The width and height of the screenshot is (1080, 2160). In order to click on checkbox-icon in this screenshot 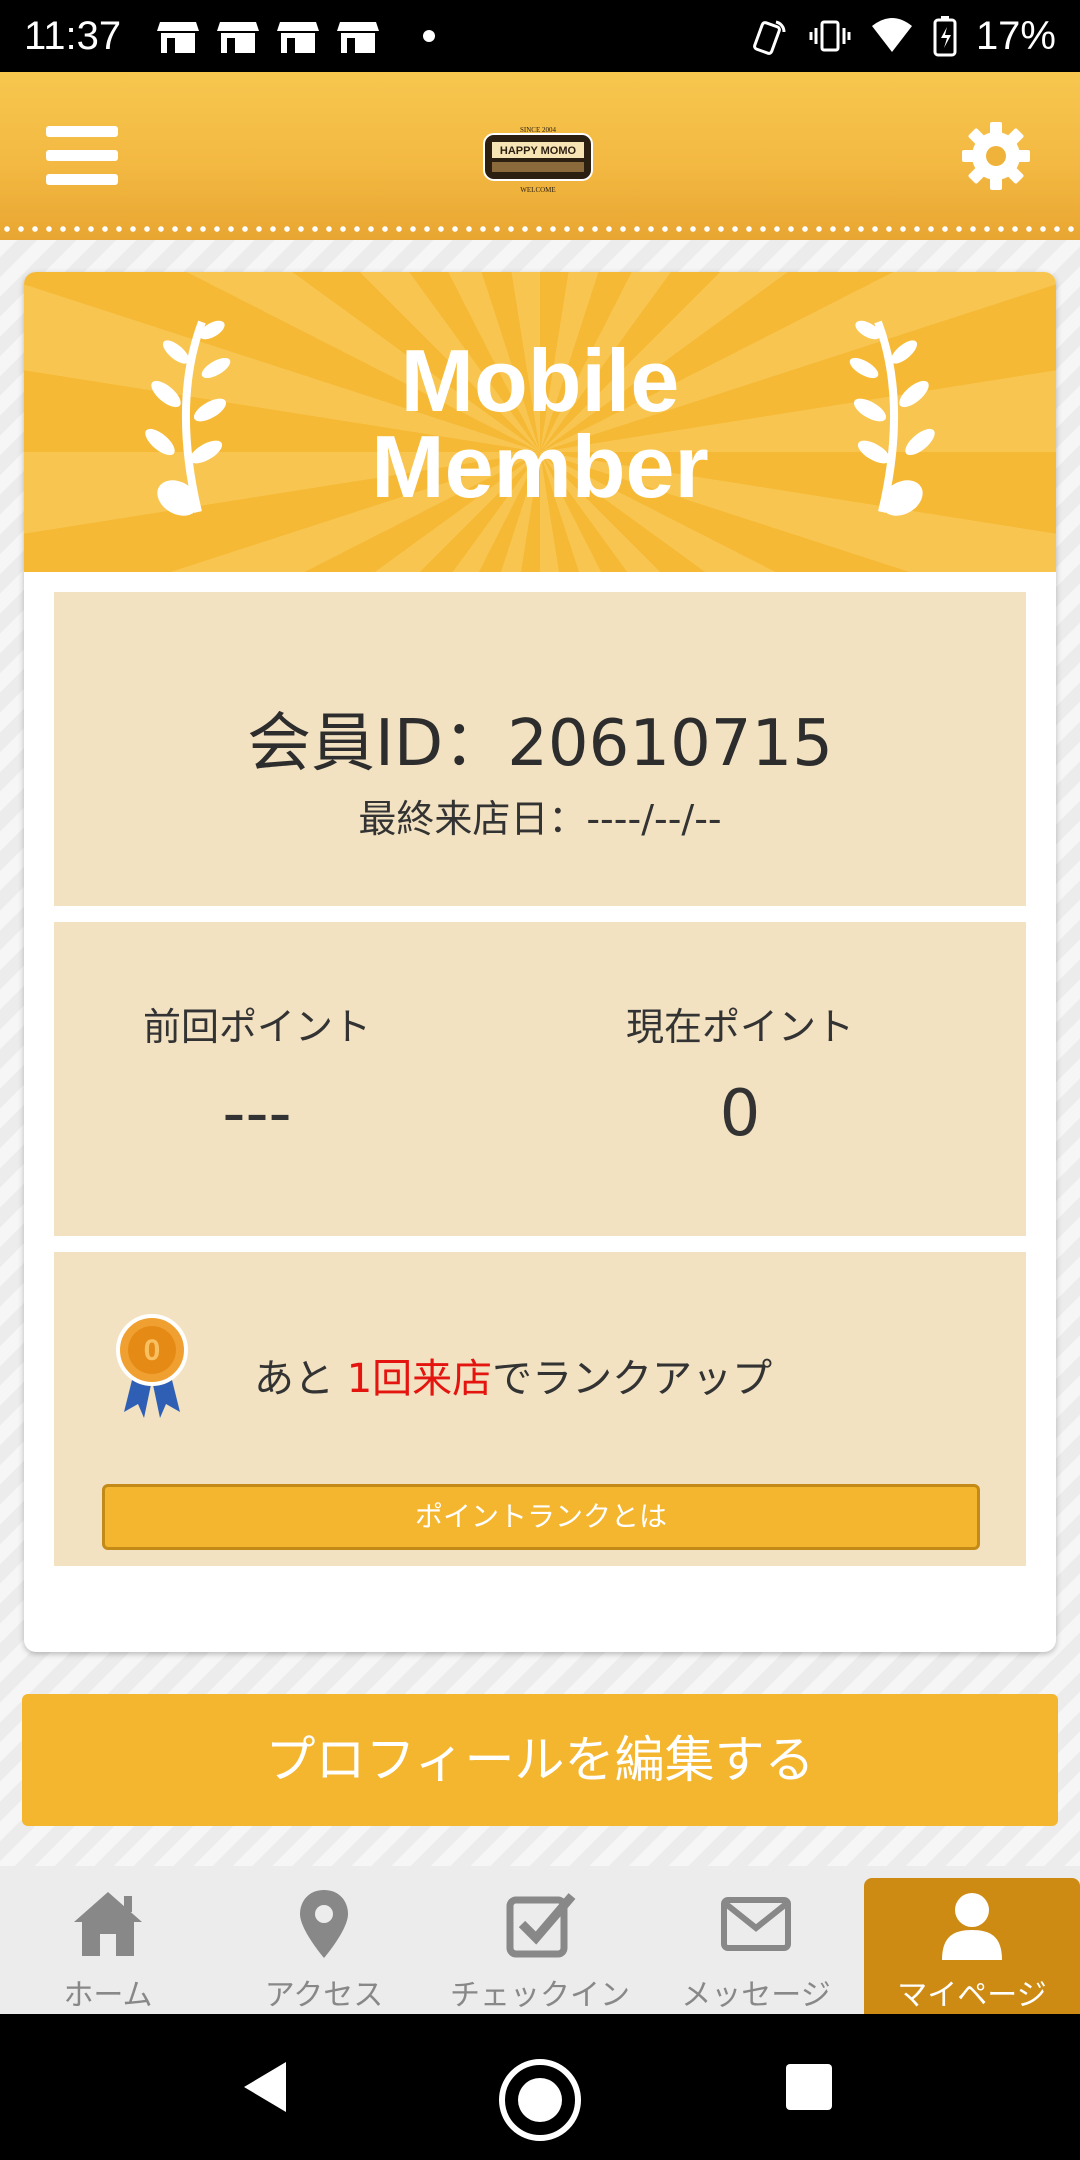, I will do `click(541, 1925)`.